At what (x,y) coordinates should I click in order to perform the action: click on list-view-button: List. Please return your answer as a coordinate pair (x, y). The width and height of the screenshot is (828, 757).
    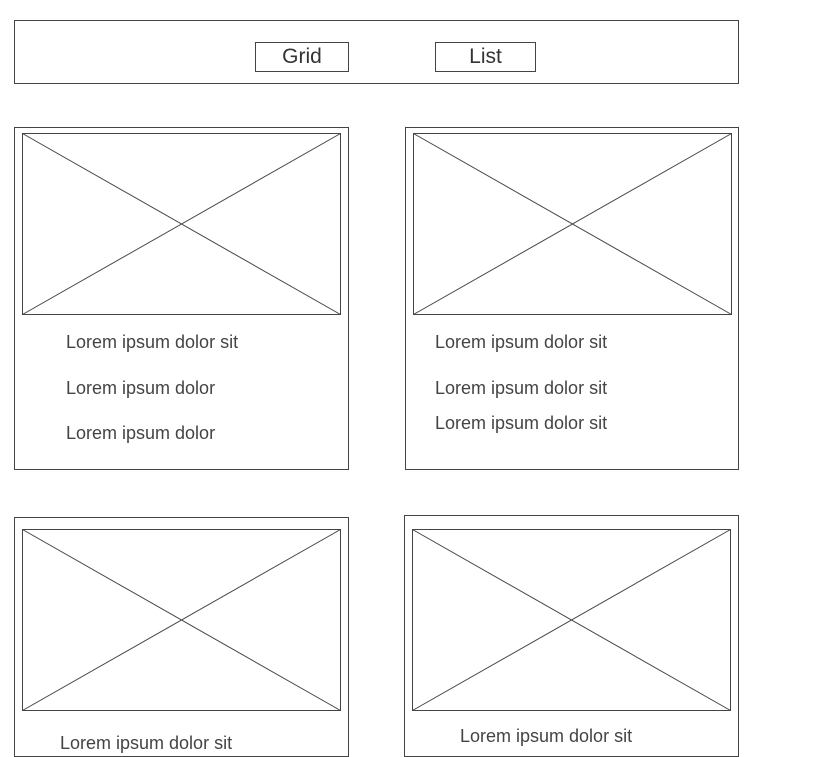
    Looking at the image, I should click on (485, 57).